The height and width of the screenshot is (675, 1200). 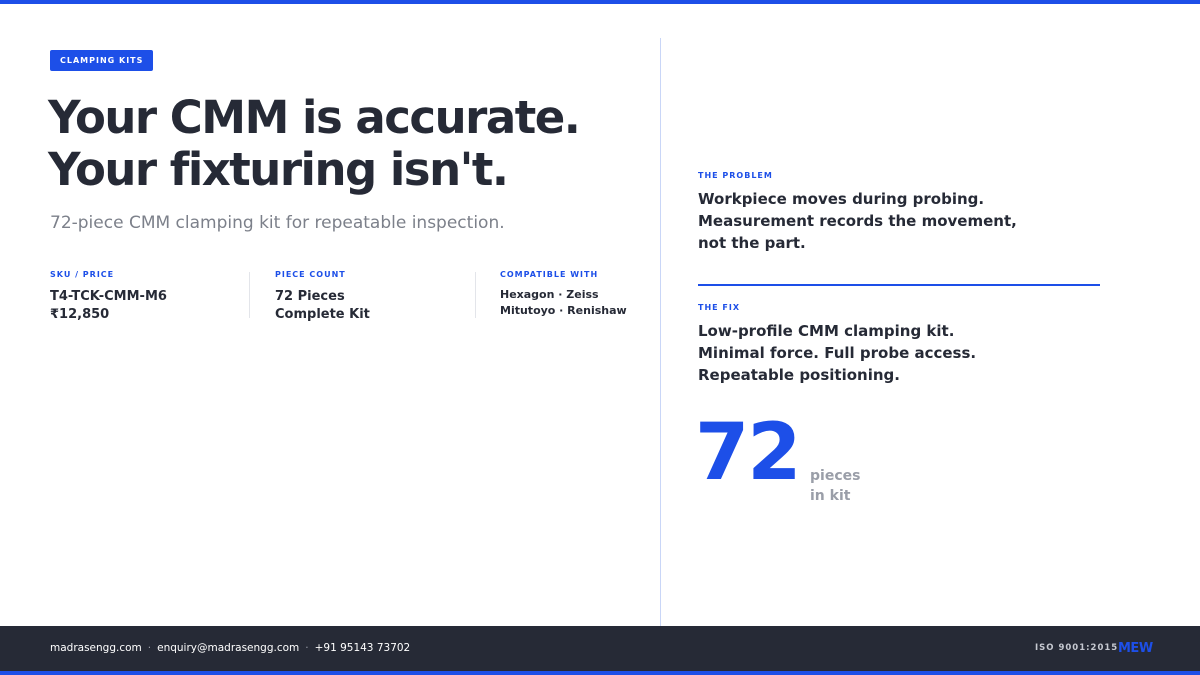 What do you see at coordinates (96, 648) in the screenshot?
I see `website-link: madrasengg.com` at bounding box center [96, 648].